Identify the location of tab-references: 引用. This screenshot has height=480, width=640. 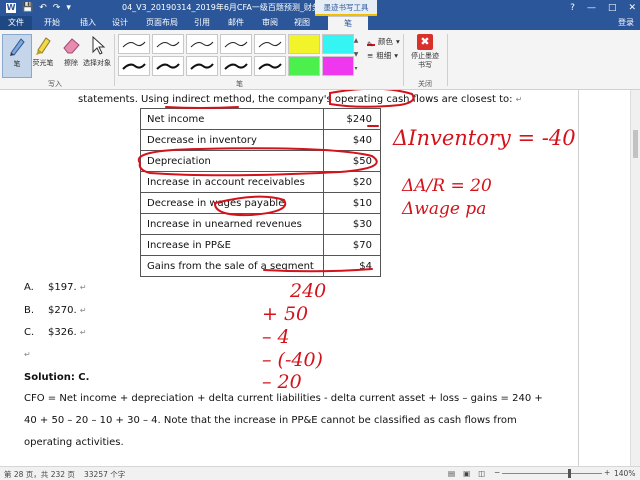
(202, 23).